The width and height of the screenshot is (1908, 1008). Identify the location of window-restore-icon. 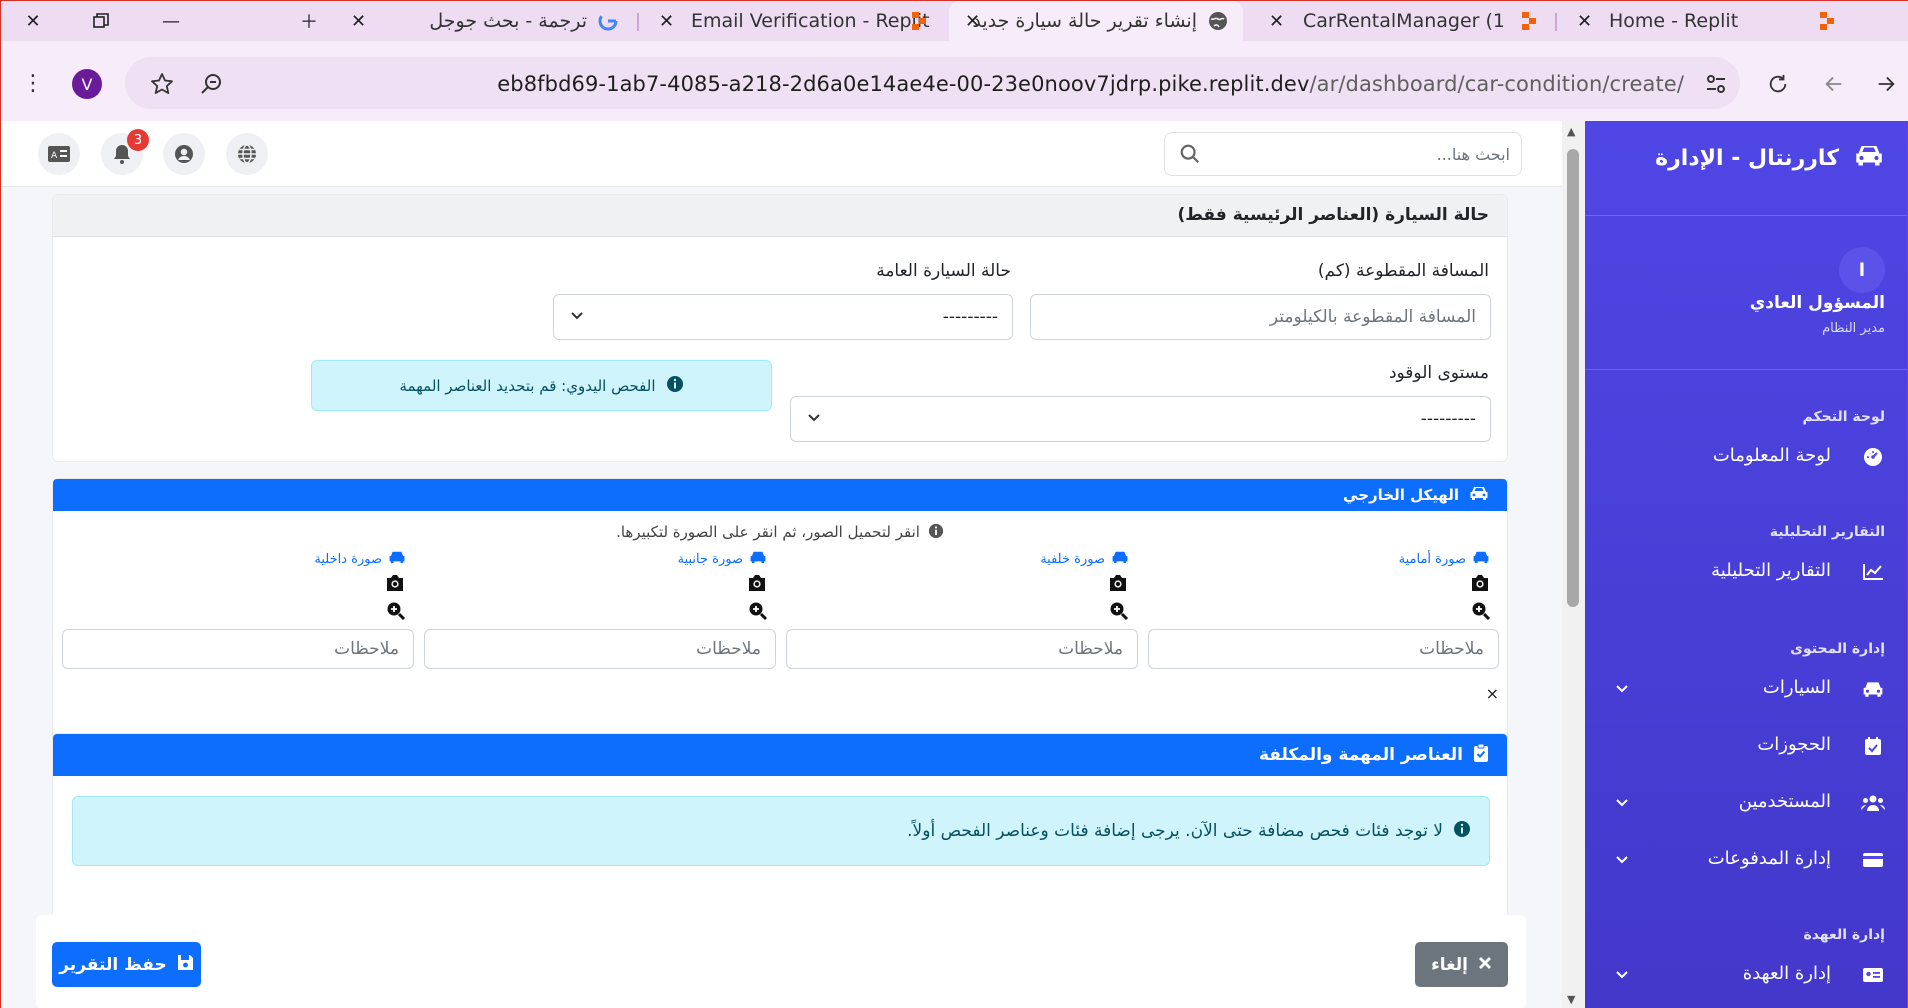
(101, 21).